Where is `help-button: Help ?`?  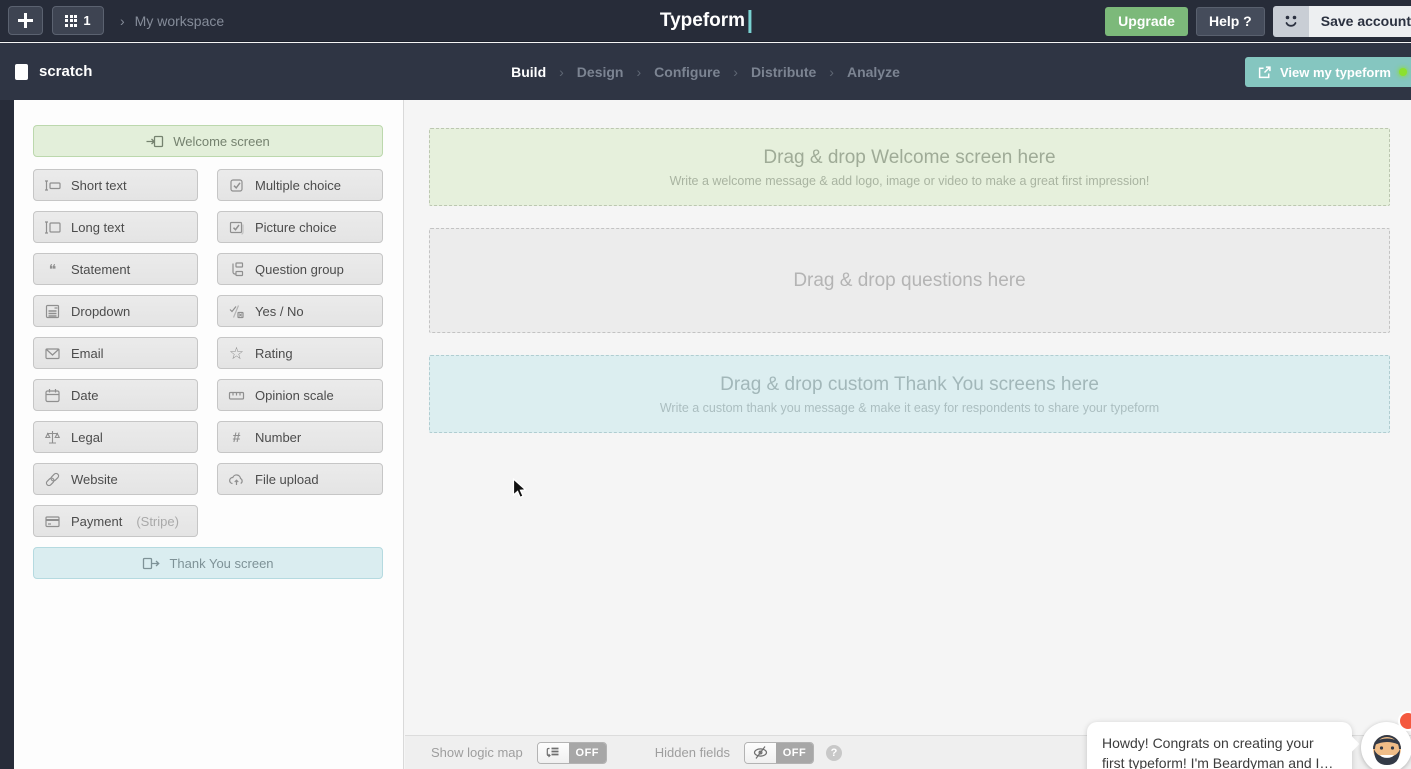 help-button: Help ? is located at coordinates (1230, 21).